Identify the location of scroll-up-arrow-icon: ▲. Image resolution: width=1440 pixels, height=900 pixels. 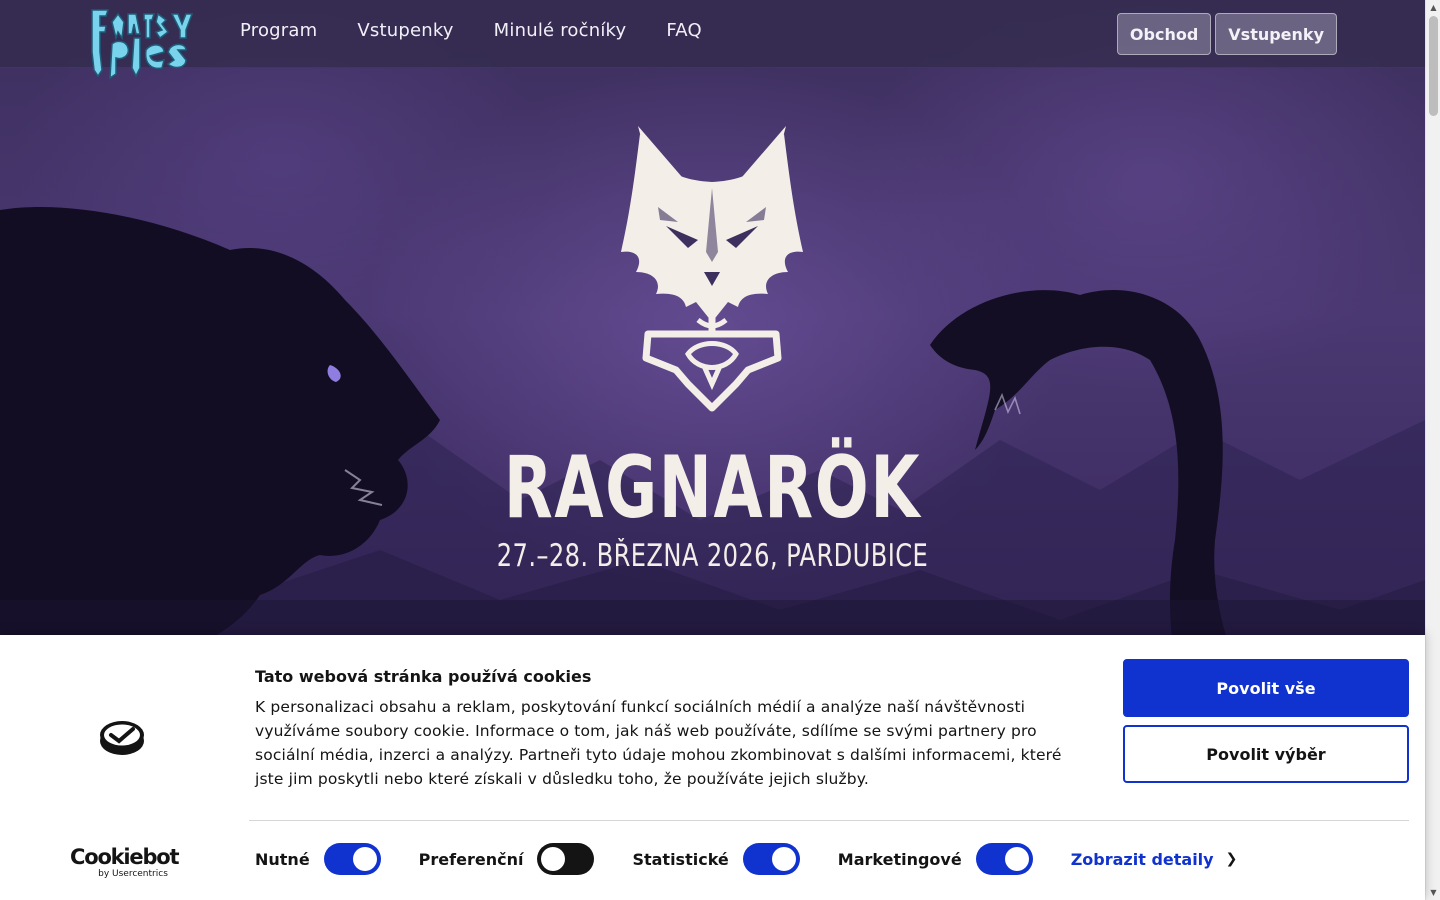
(1433, 7).